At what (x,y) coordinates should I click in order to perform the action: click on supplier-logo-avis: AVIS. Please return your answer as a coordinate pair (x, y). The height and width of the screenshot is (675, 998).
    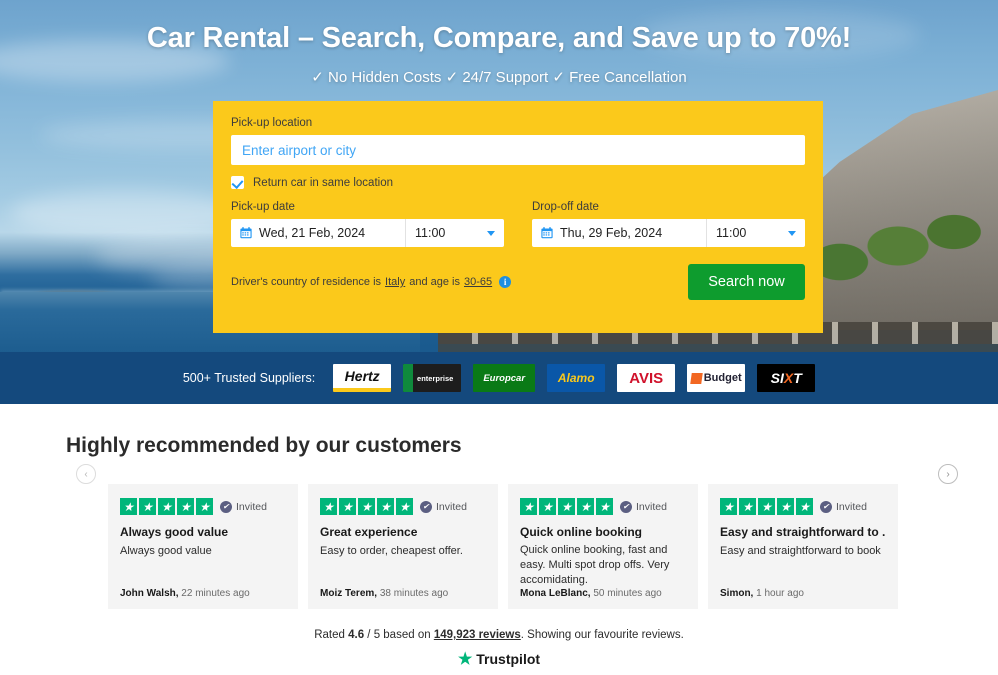
    Looking at the image, I should click on (646, 378).